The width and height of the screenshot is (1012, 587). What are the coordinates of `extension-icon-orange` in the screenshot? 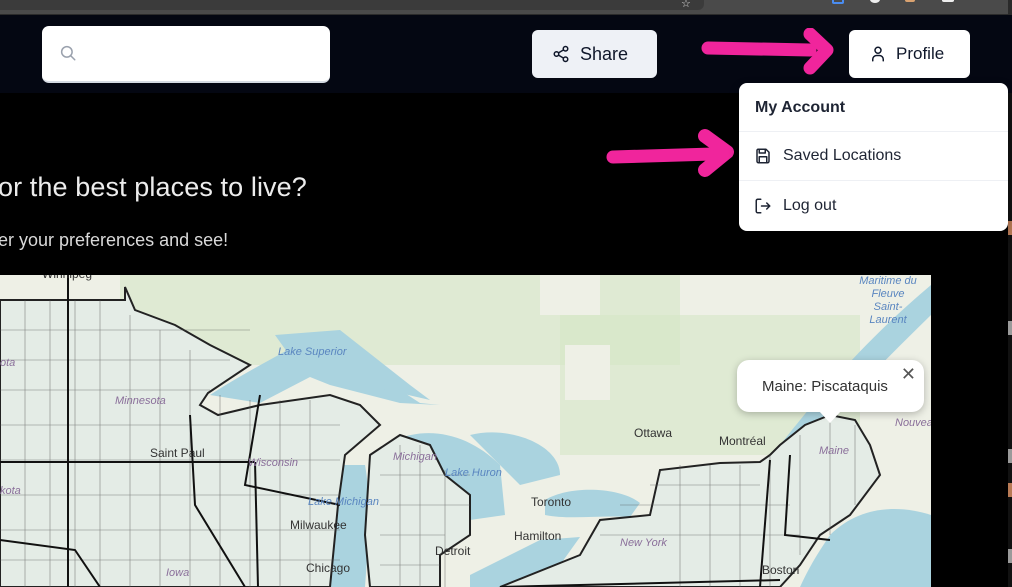 It's located at (910, 1).